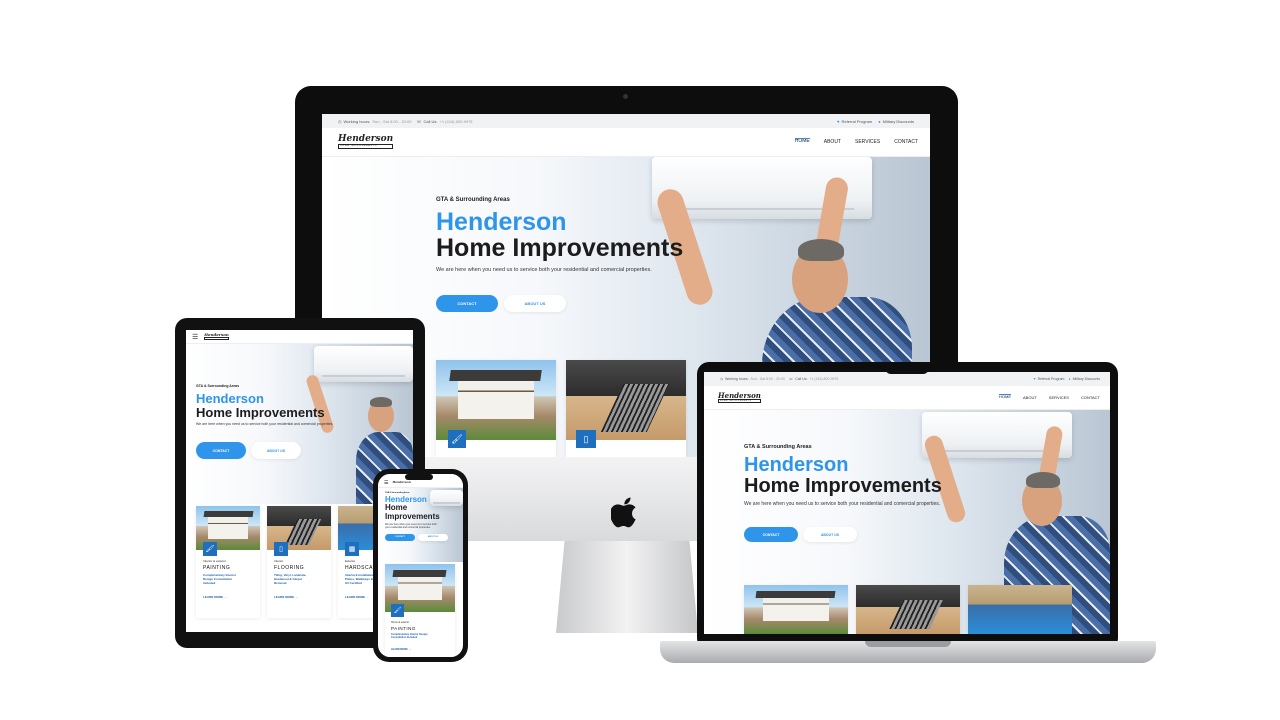 The image size is (1280, 720). Describe the element at coordinates (404, 638) in the screenshot. I see `card-feature: Consultation Included` at that location.